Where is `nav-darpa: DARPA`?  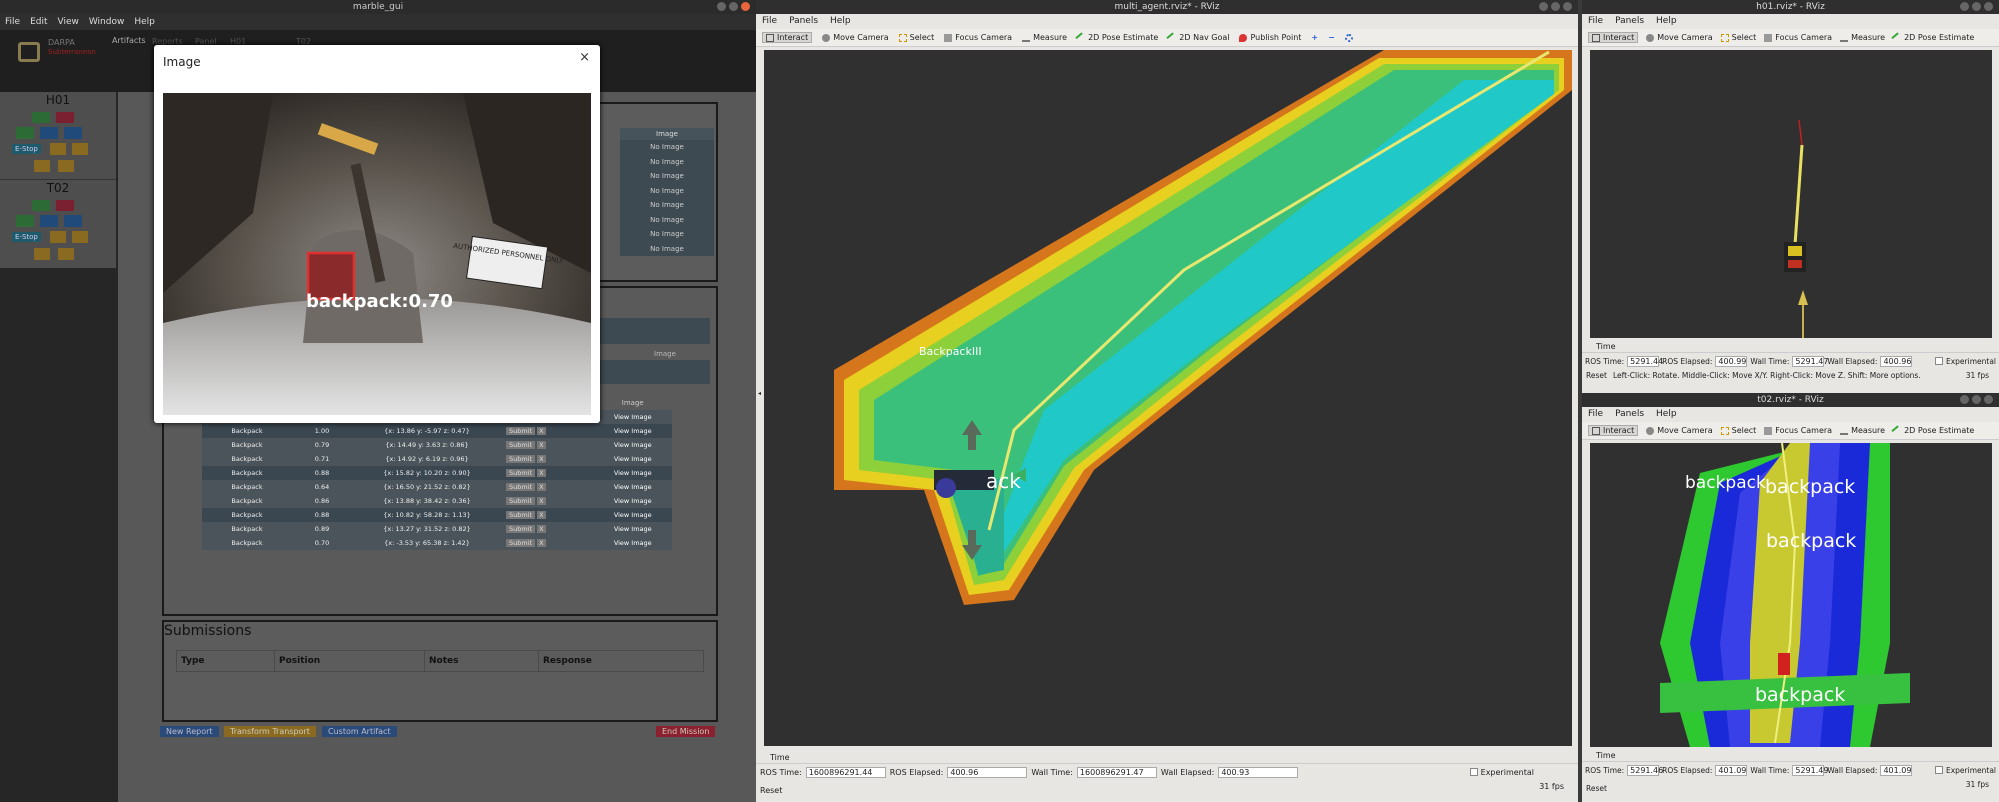
nav-darpa: DARPA is located at coordinates (61, 42).